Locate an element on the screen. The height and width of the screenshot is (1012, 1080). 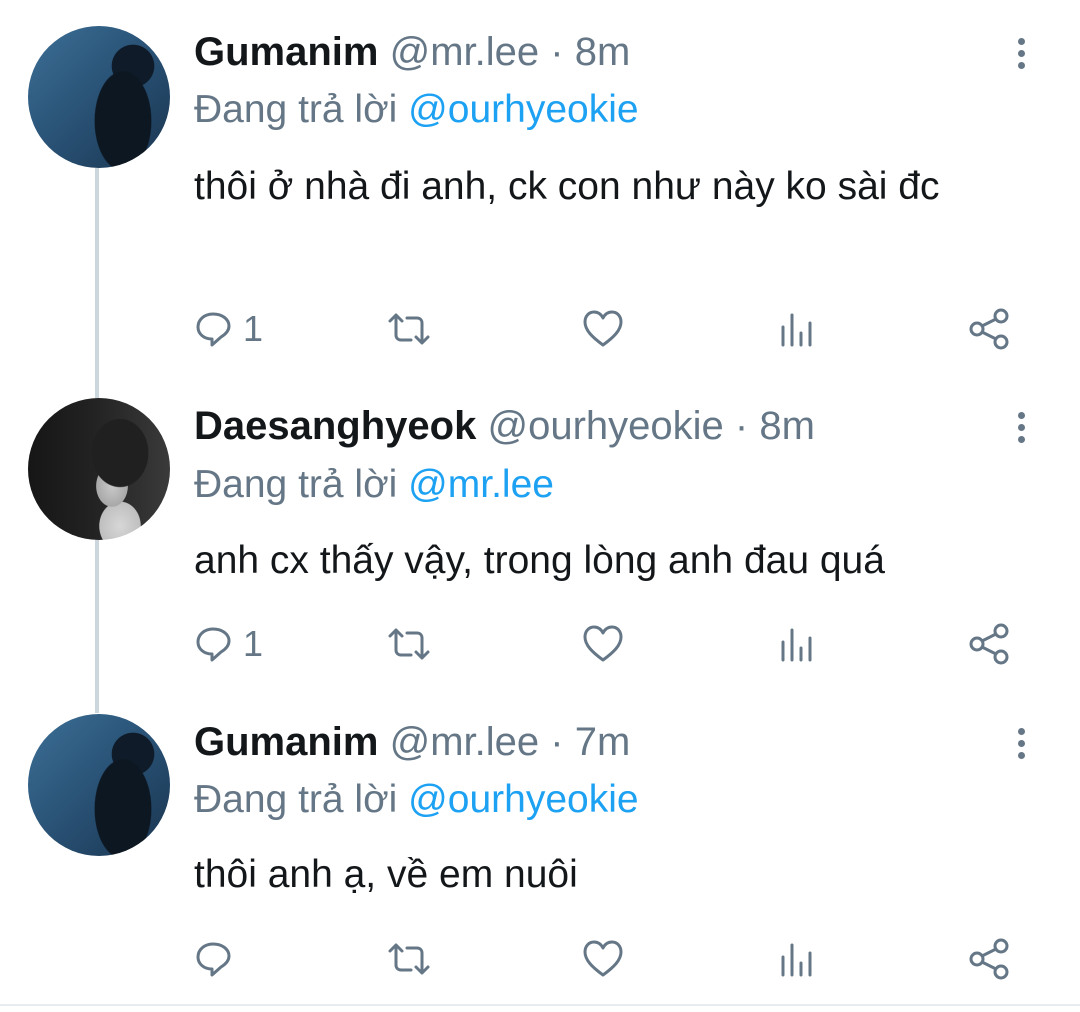
divider is located at coordinates (540, 1005).